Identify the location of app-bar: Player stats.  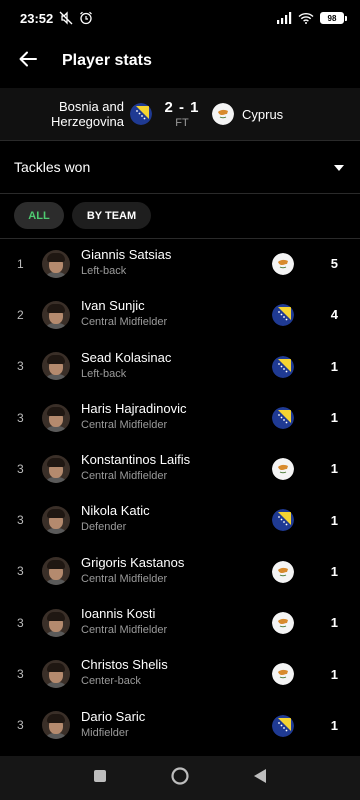
(180, 61).